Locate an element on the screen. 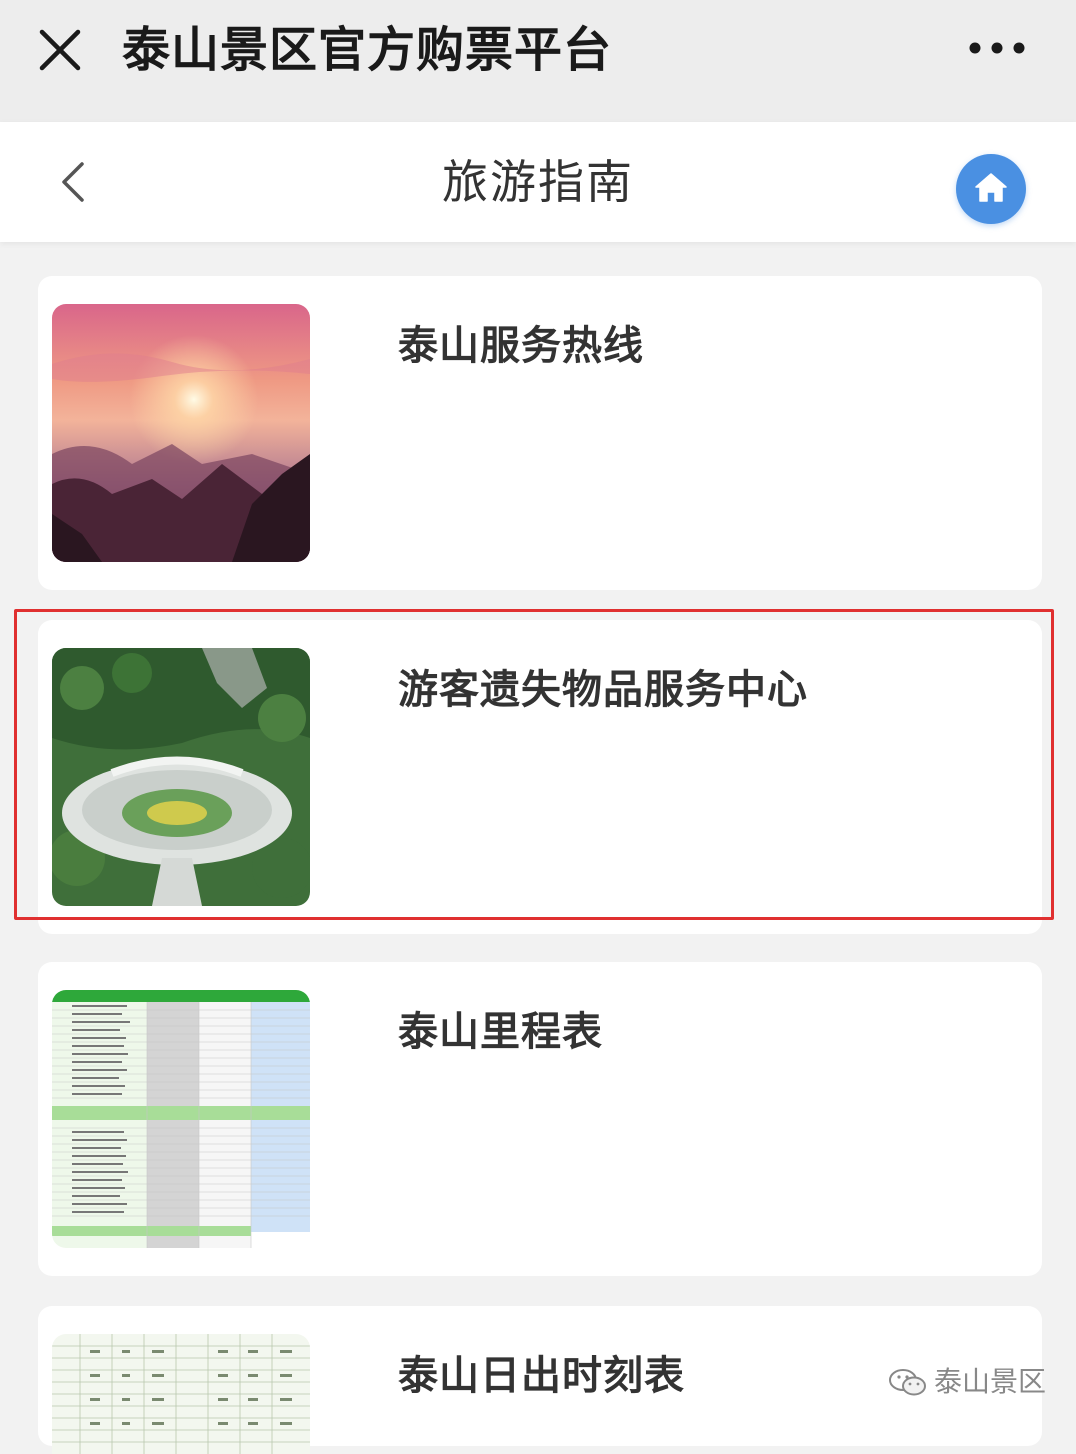  more-icon is located at coordinates (997, 48).